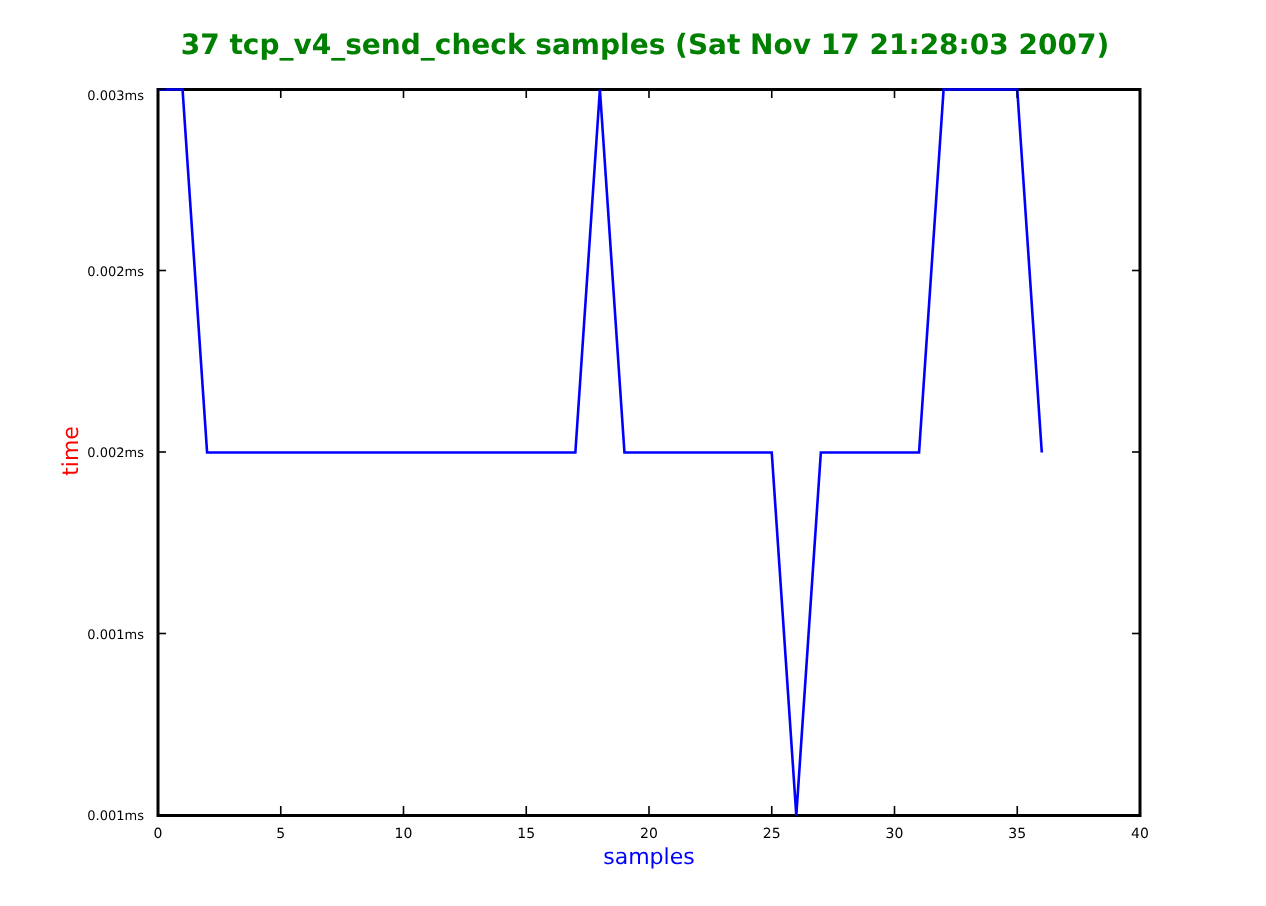  I want to click on y-axis-label: time, so click(71, 451).